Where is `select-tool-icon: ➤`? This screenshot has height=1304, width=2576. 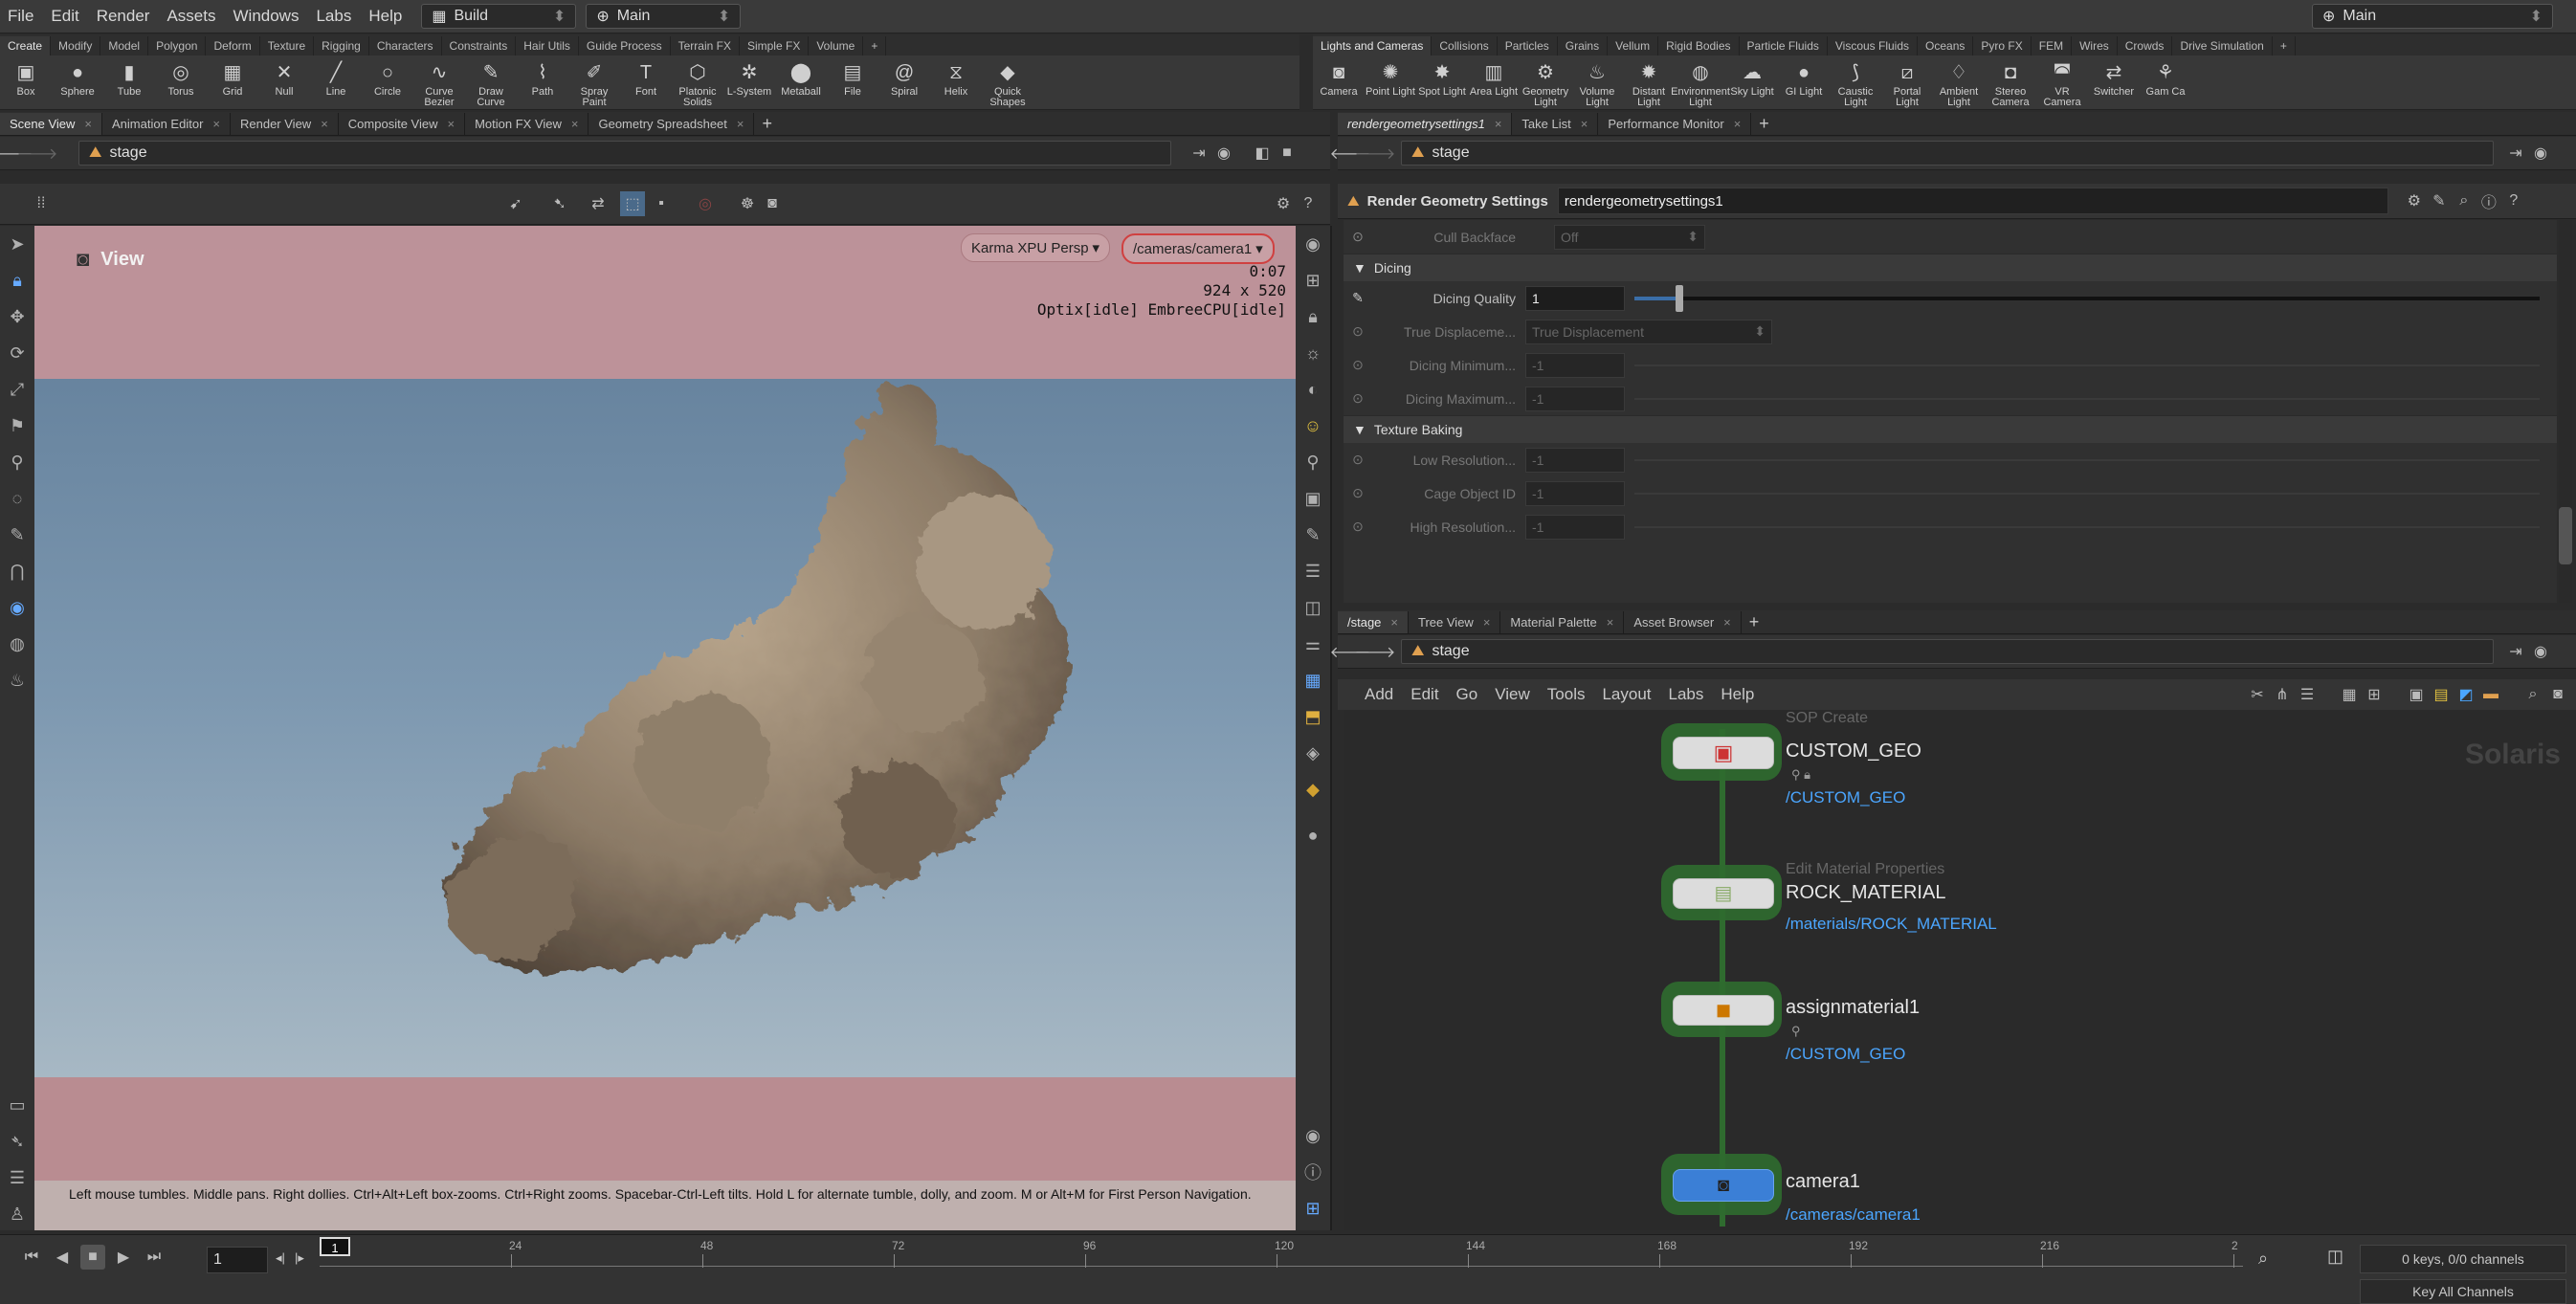
select-tool-icon: ➤ is located at coordinates (17, 244).